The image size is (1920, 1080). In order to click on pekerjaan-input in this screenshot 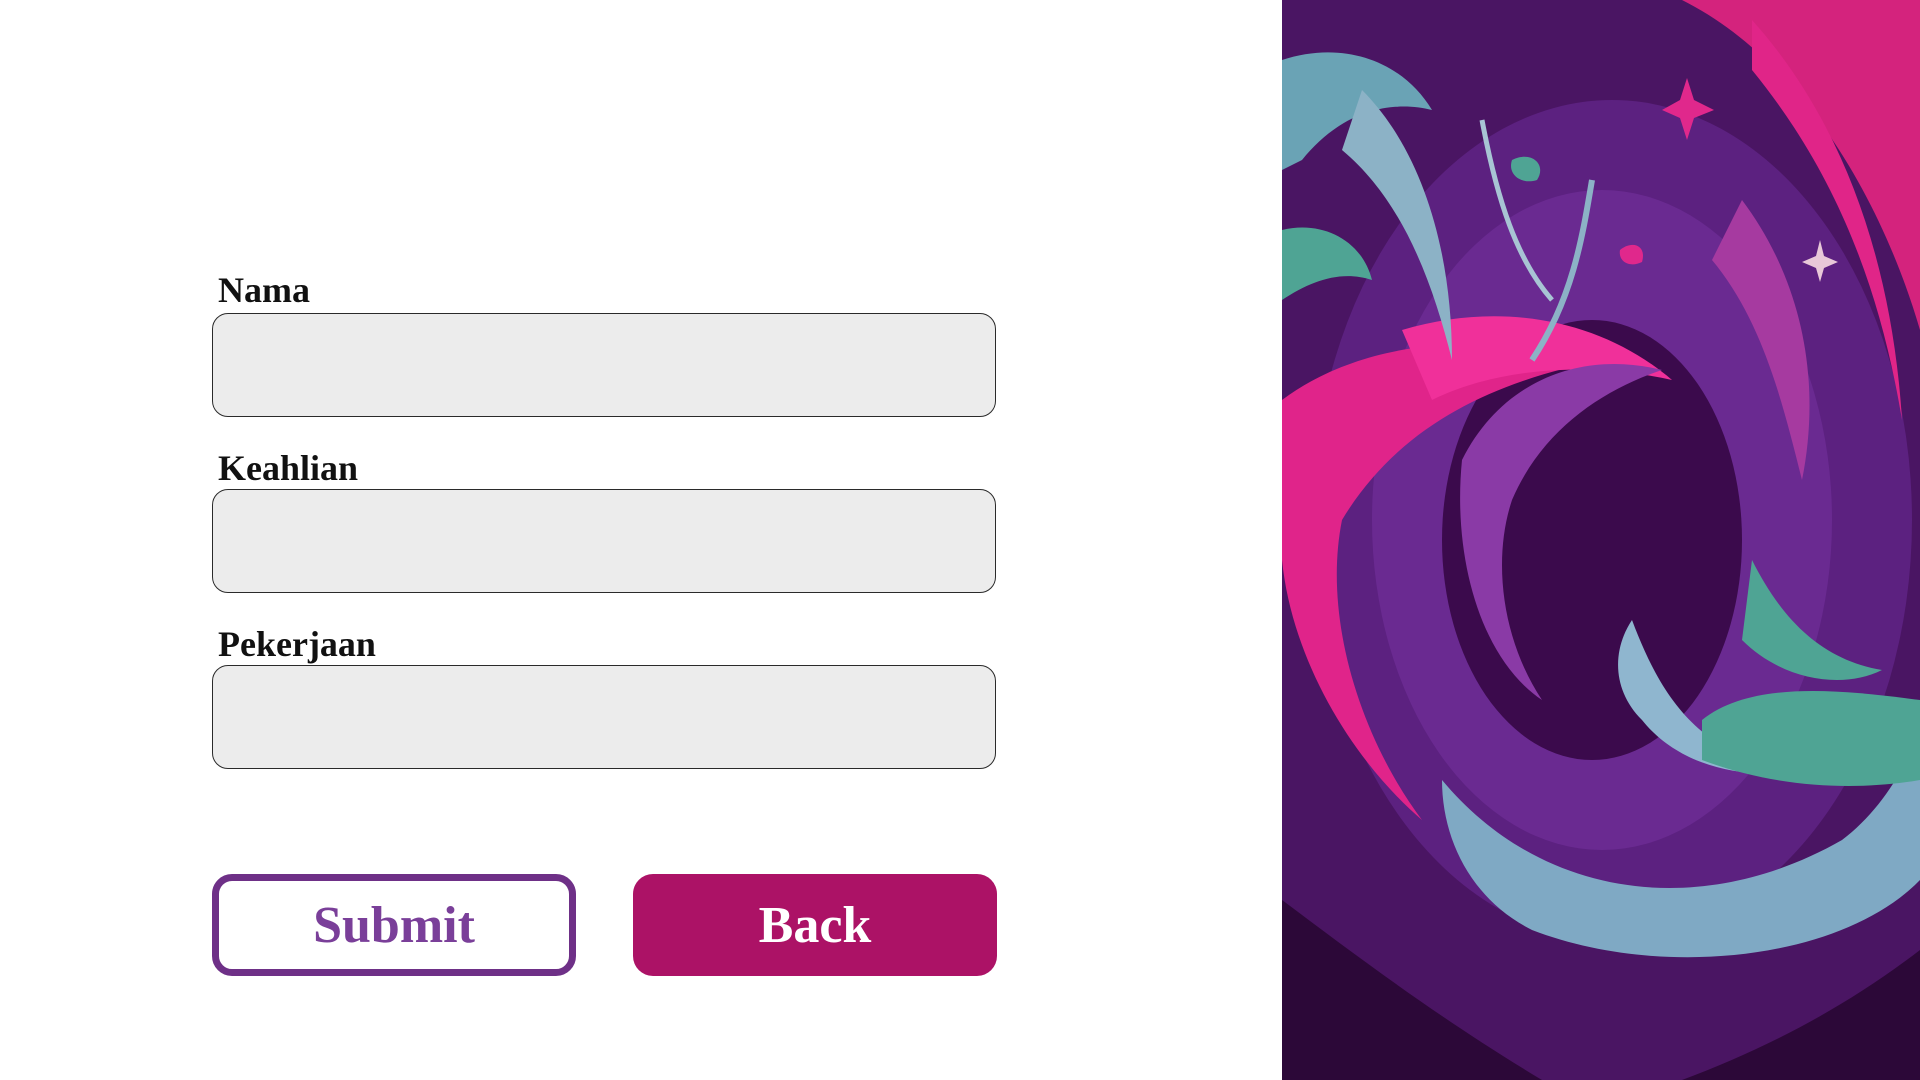, I will do `click(604, 717)`.